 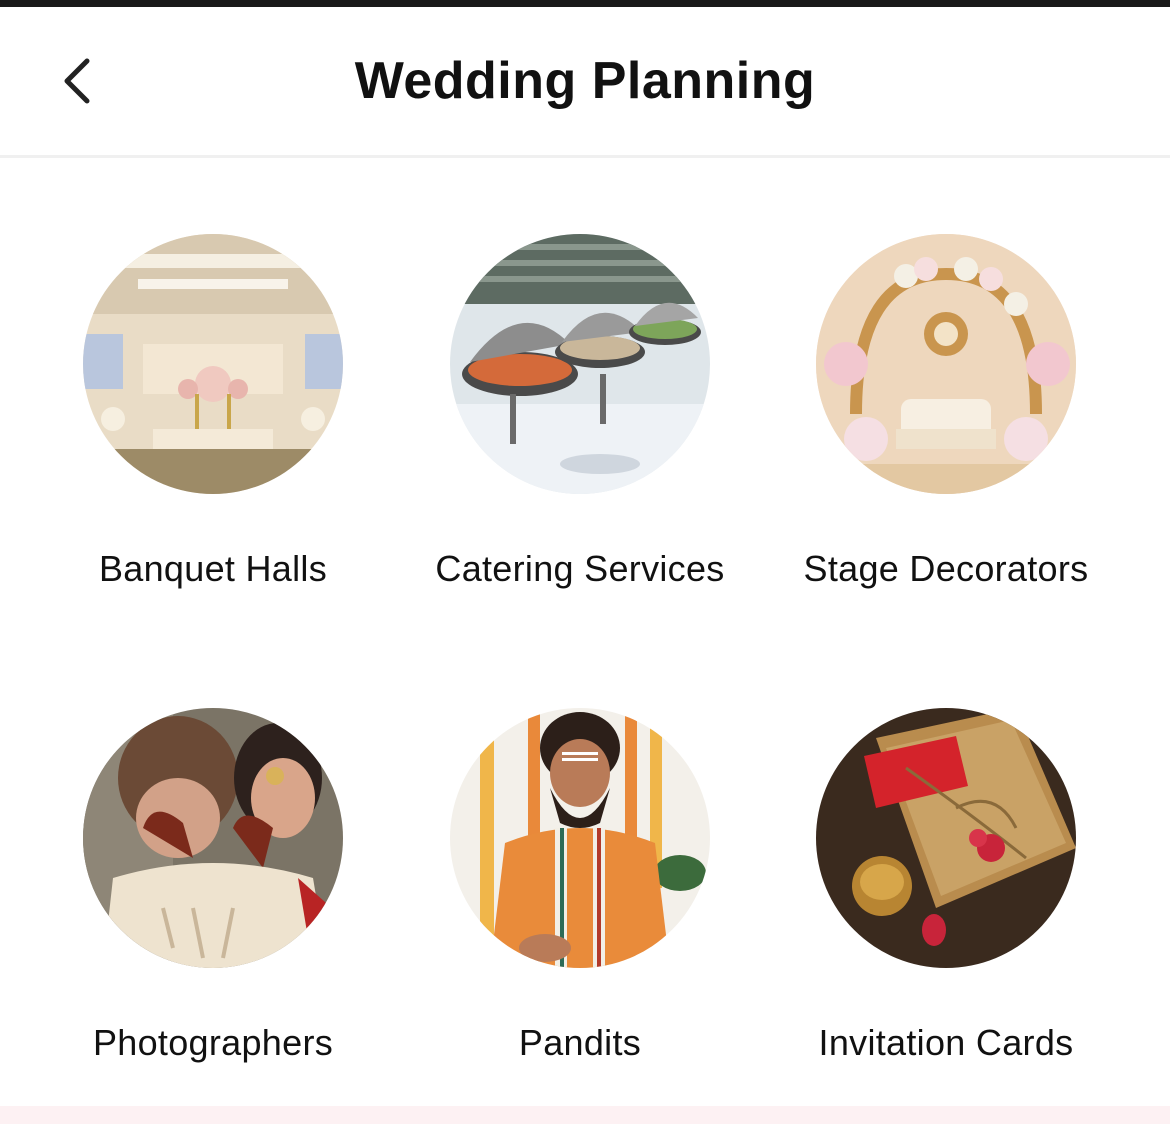 I want to click on category-photographers: Photographers, so click(x=213, y=847).